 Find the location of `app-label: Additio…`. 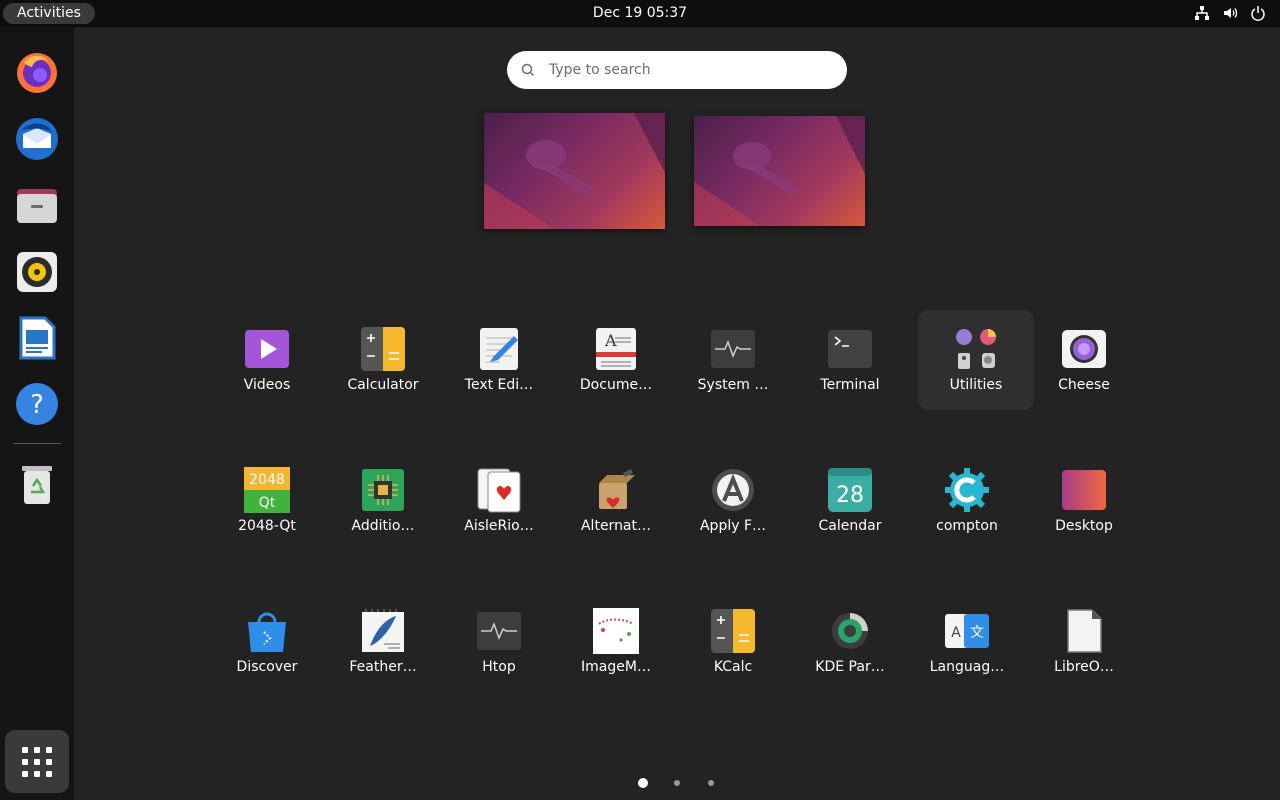

app-label: Additio… is located at coordinates (383, 526).